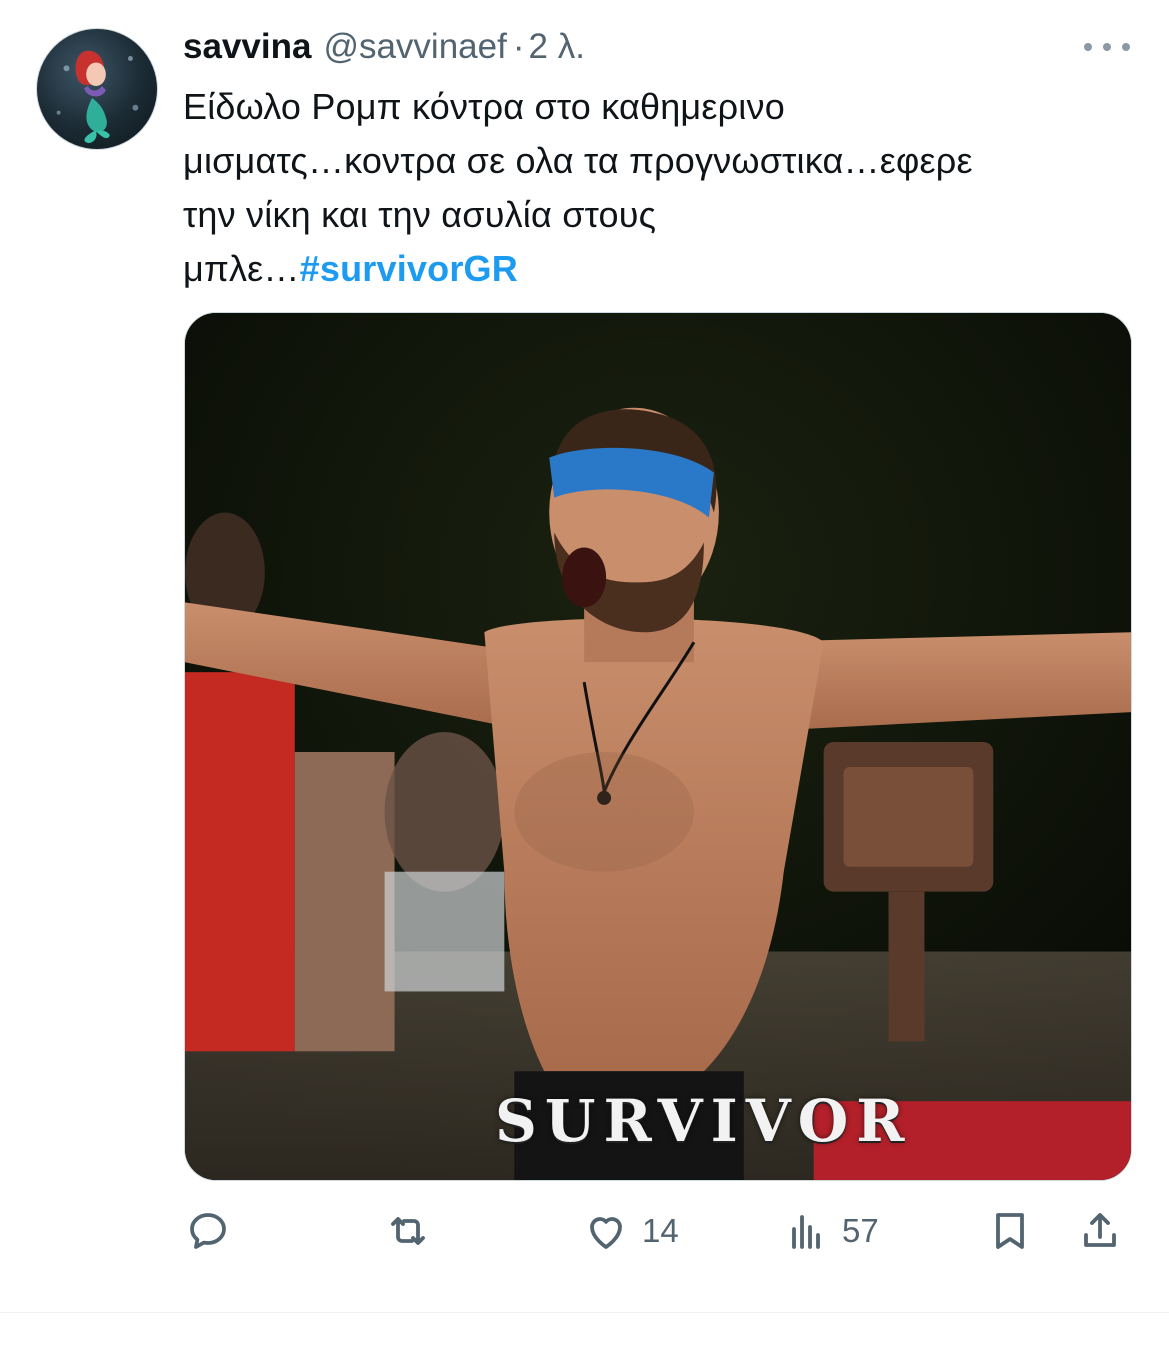 The width and height of the screenshot is (1169, 1368). What do you see at coordinates (584, 1312) in the screenshot?
I see `tweet-divider` at bounding box center [584, 1312].